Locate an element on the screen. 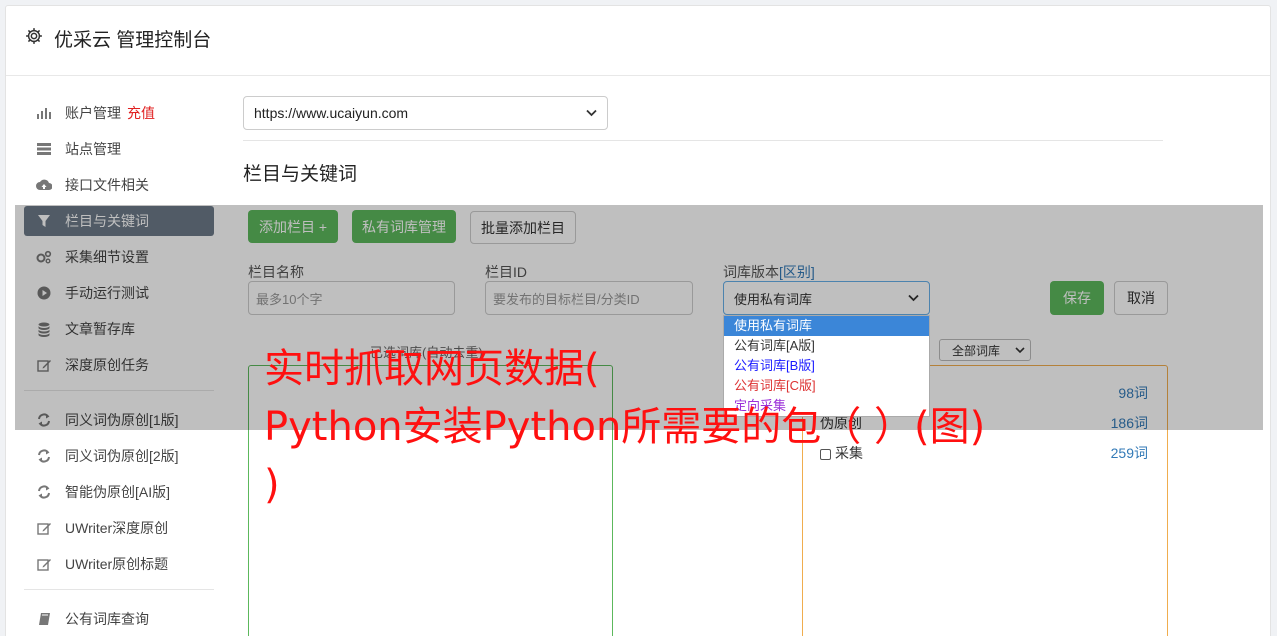  sidebar-item-label: 深度原创任务 is located at coordinates (107, 365).